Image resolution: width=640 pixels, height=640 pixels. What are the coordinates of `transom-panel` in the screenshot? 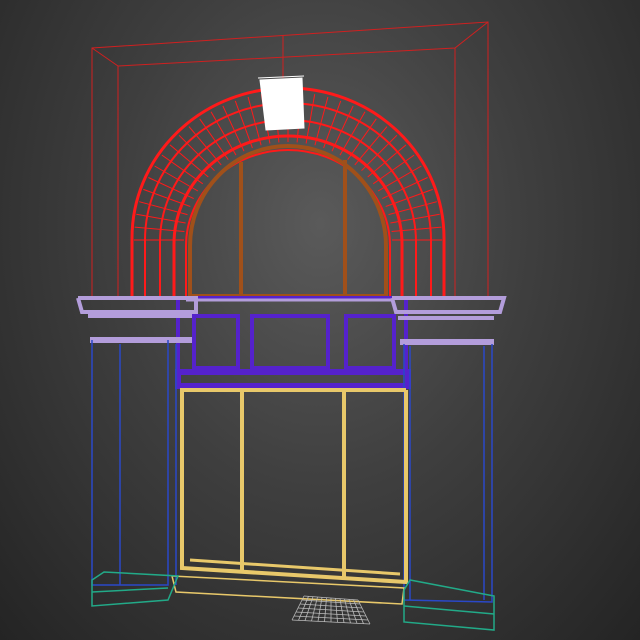 It's located at (293, 342).